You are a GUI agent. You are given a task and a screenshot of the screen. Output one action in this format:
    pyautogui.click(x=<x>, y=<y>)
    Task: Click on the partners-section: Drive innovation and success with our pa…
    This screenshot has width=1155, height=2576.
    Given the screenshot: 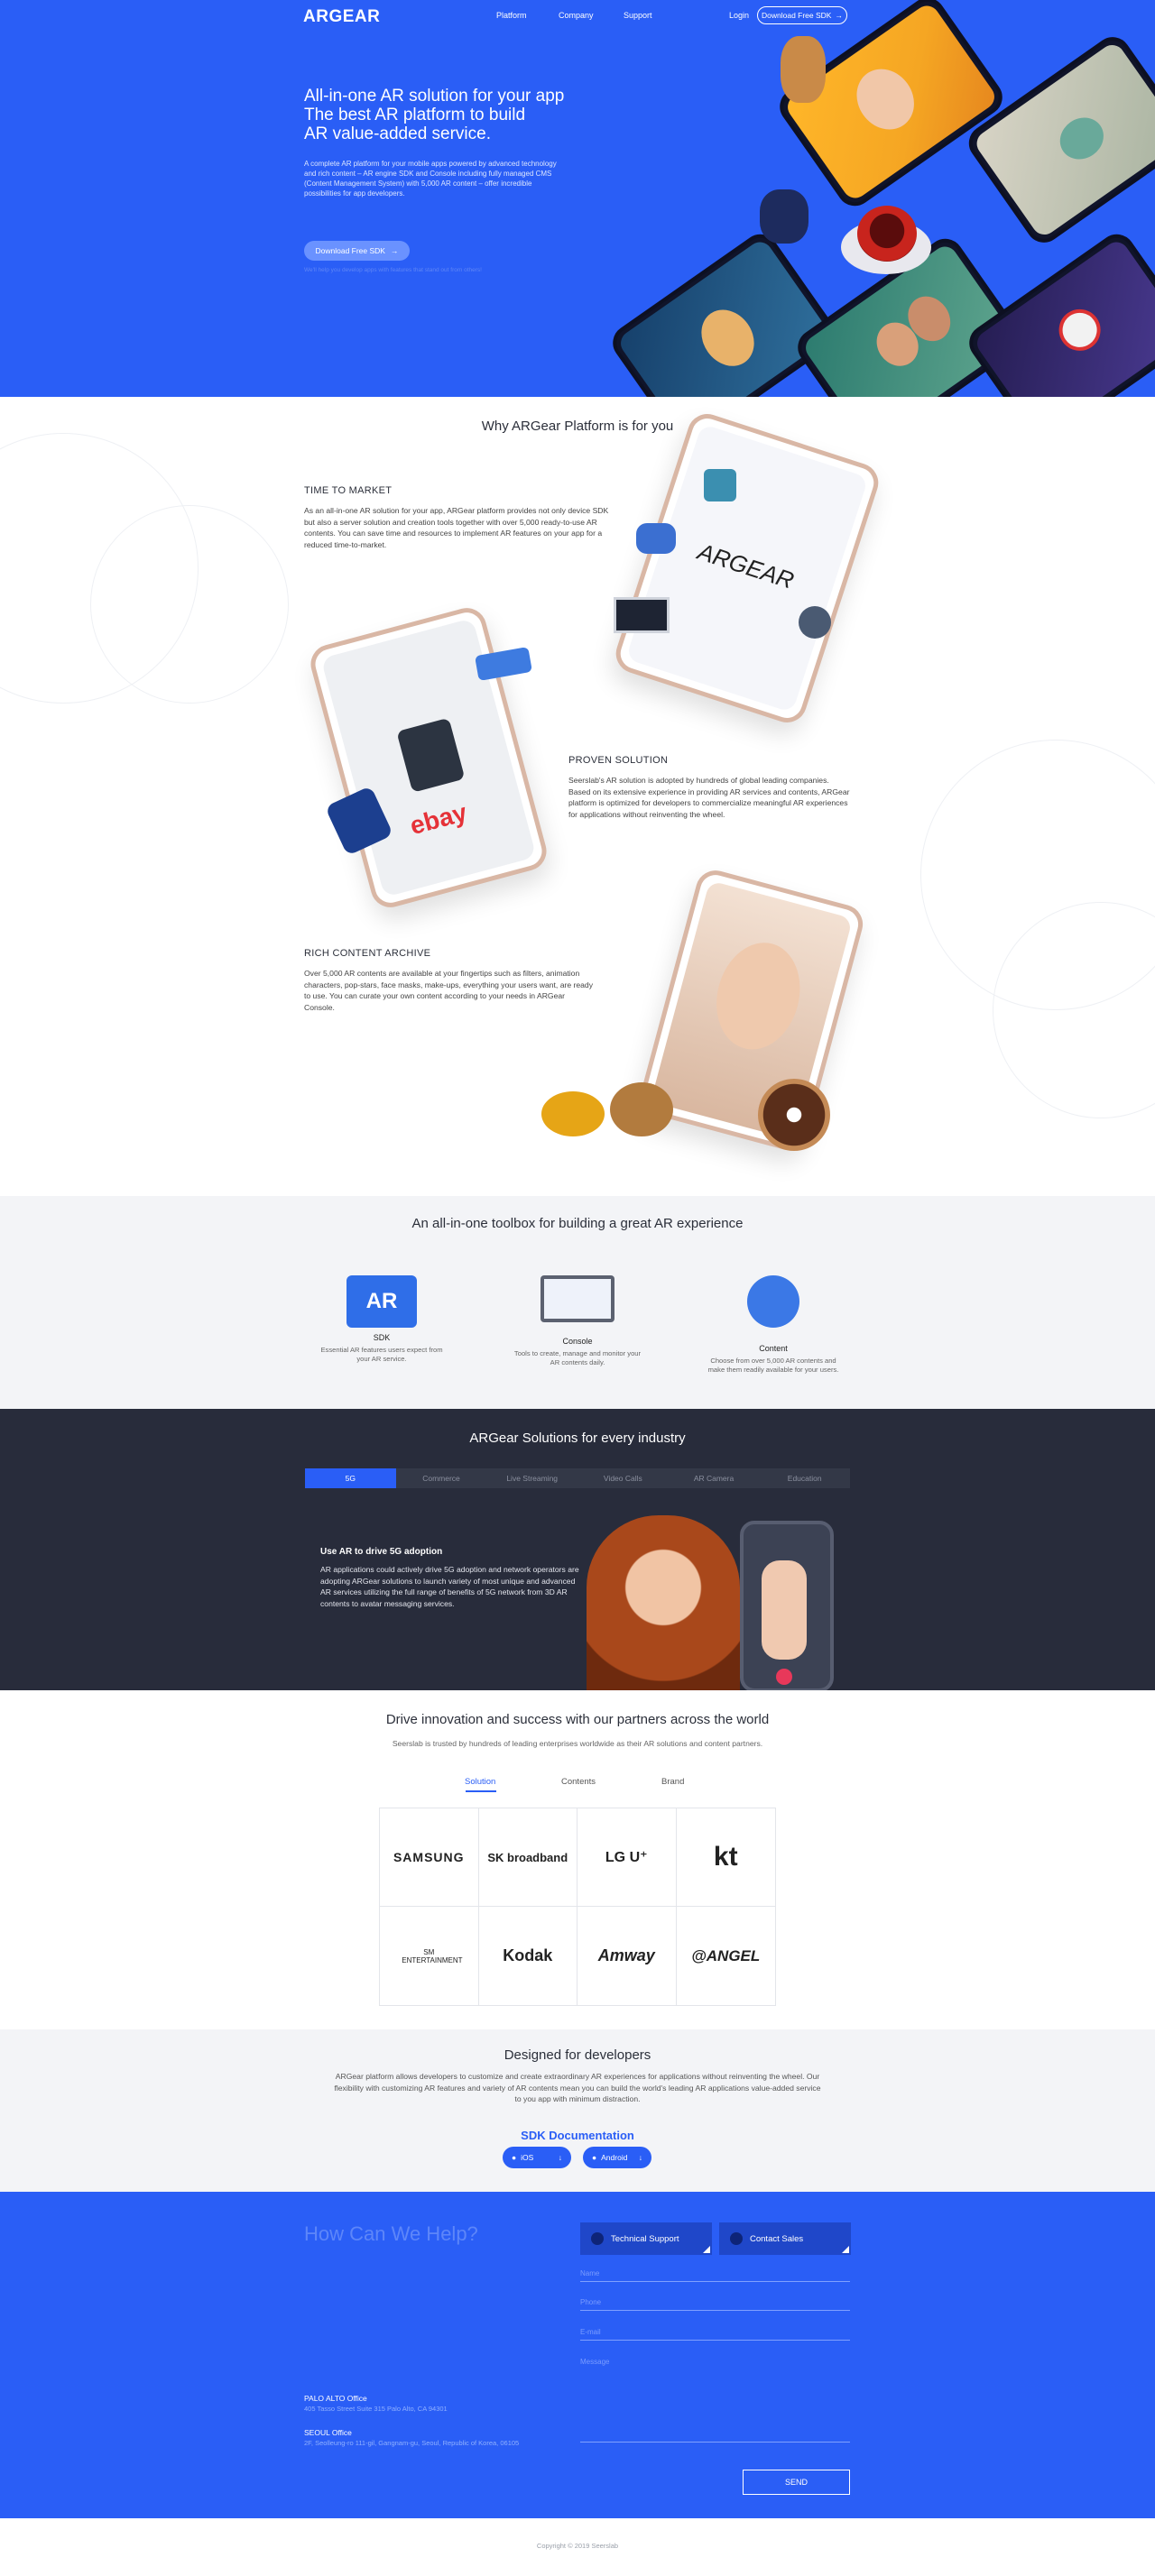 What is the action you would take?
    pyautogui.click(x=577, y=1860)
    